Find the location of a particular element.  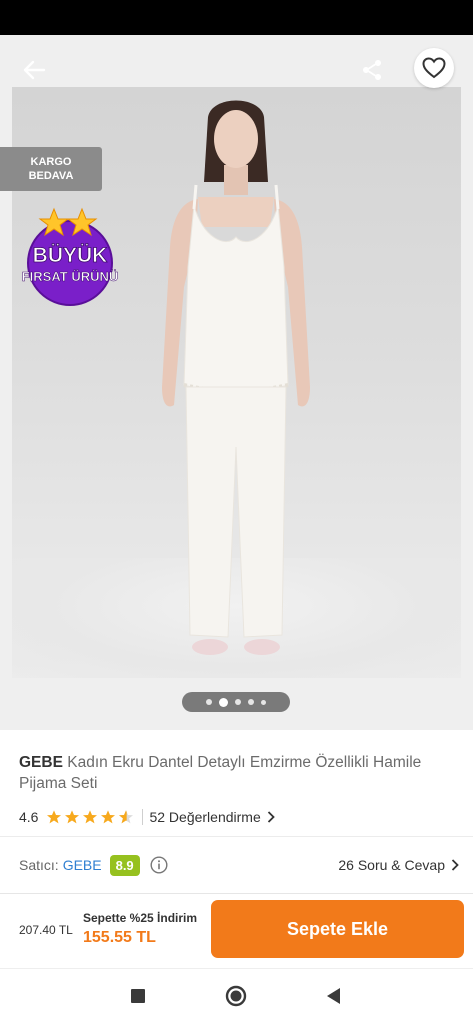

square-icon is located at coordinates (138, 996).